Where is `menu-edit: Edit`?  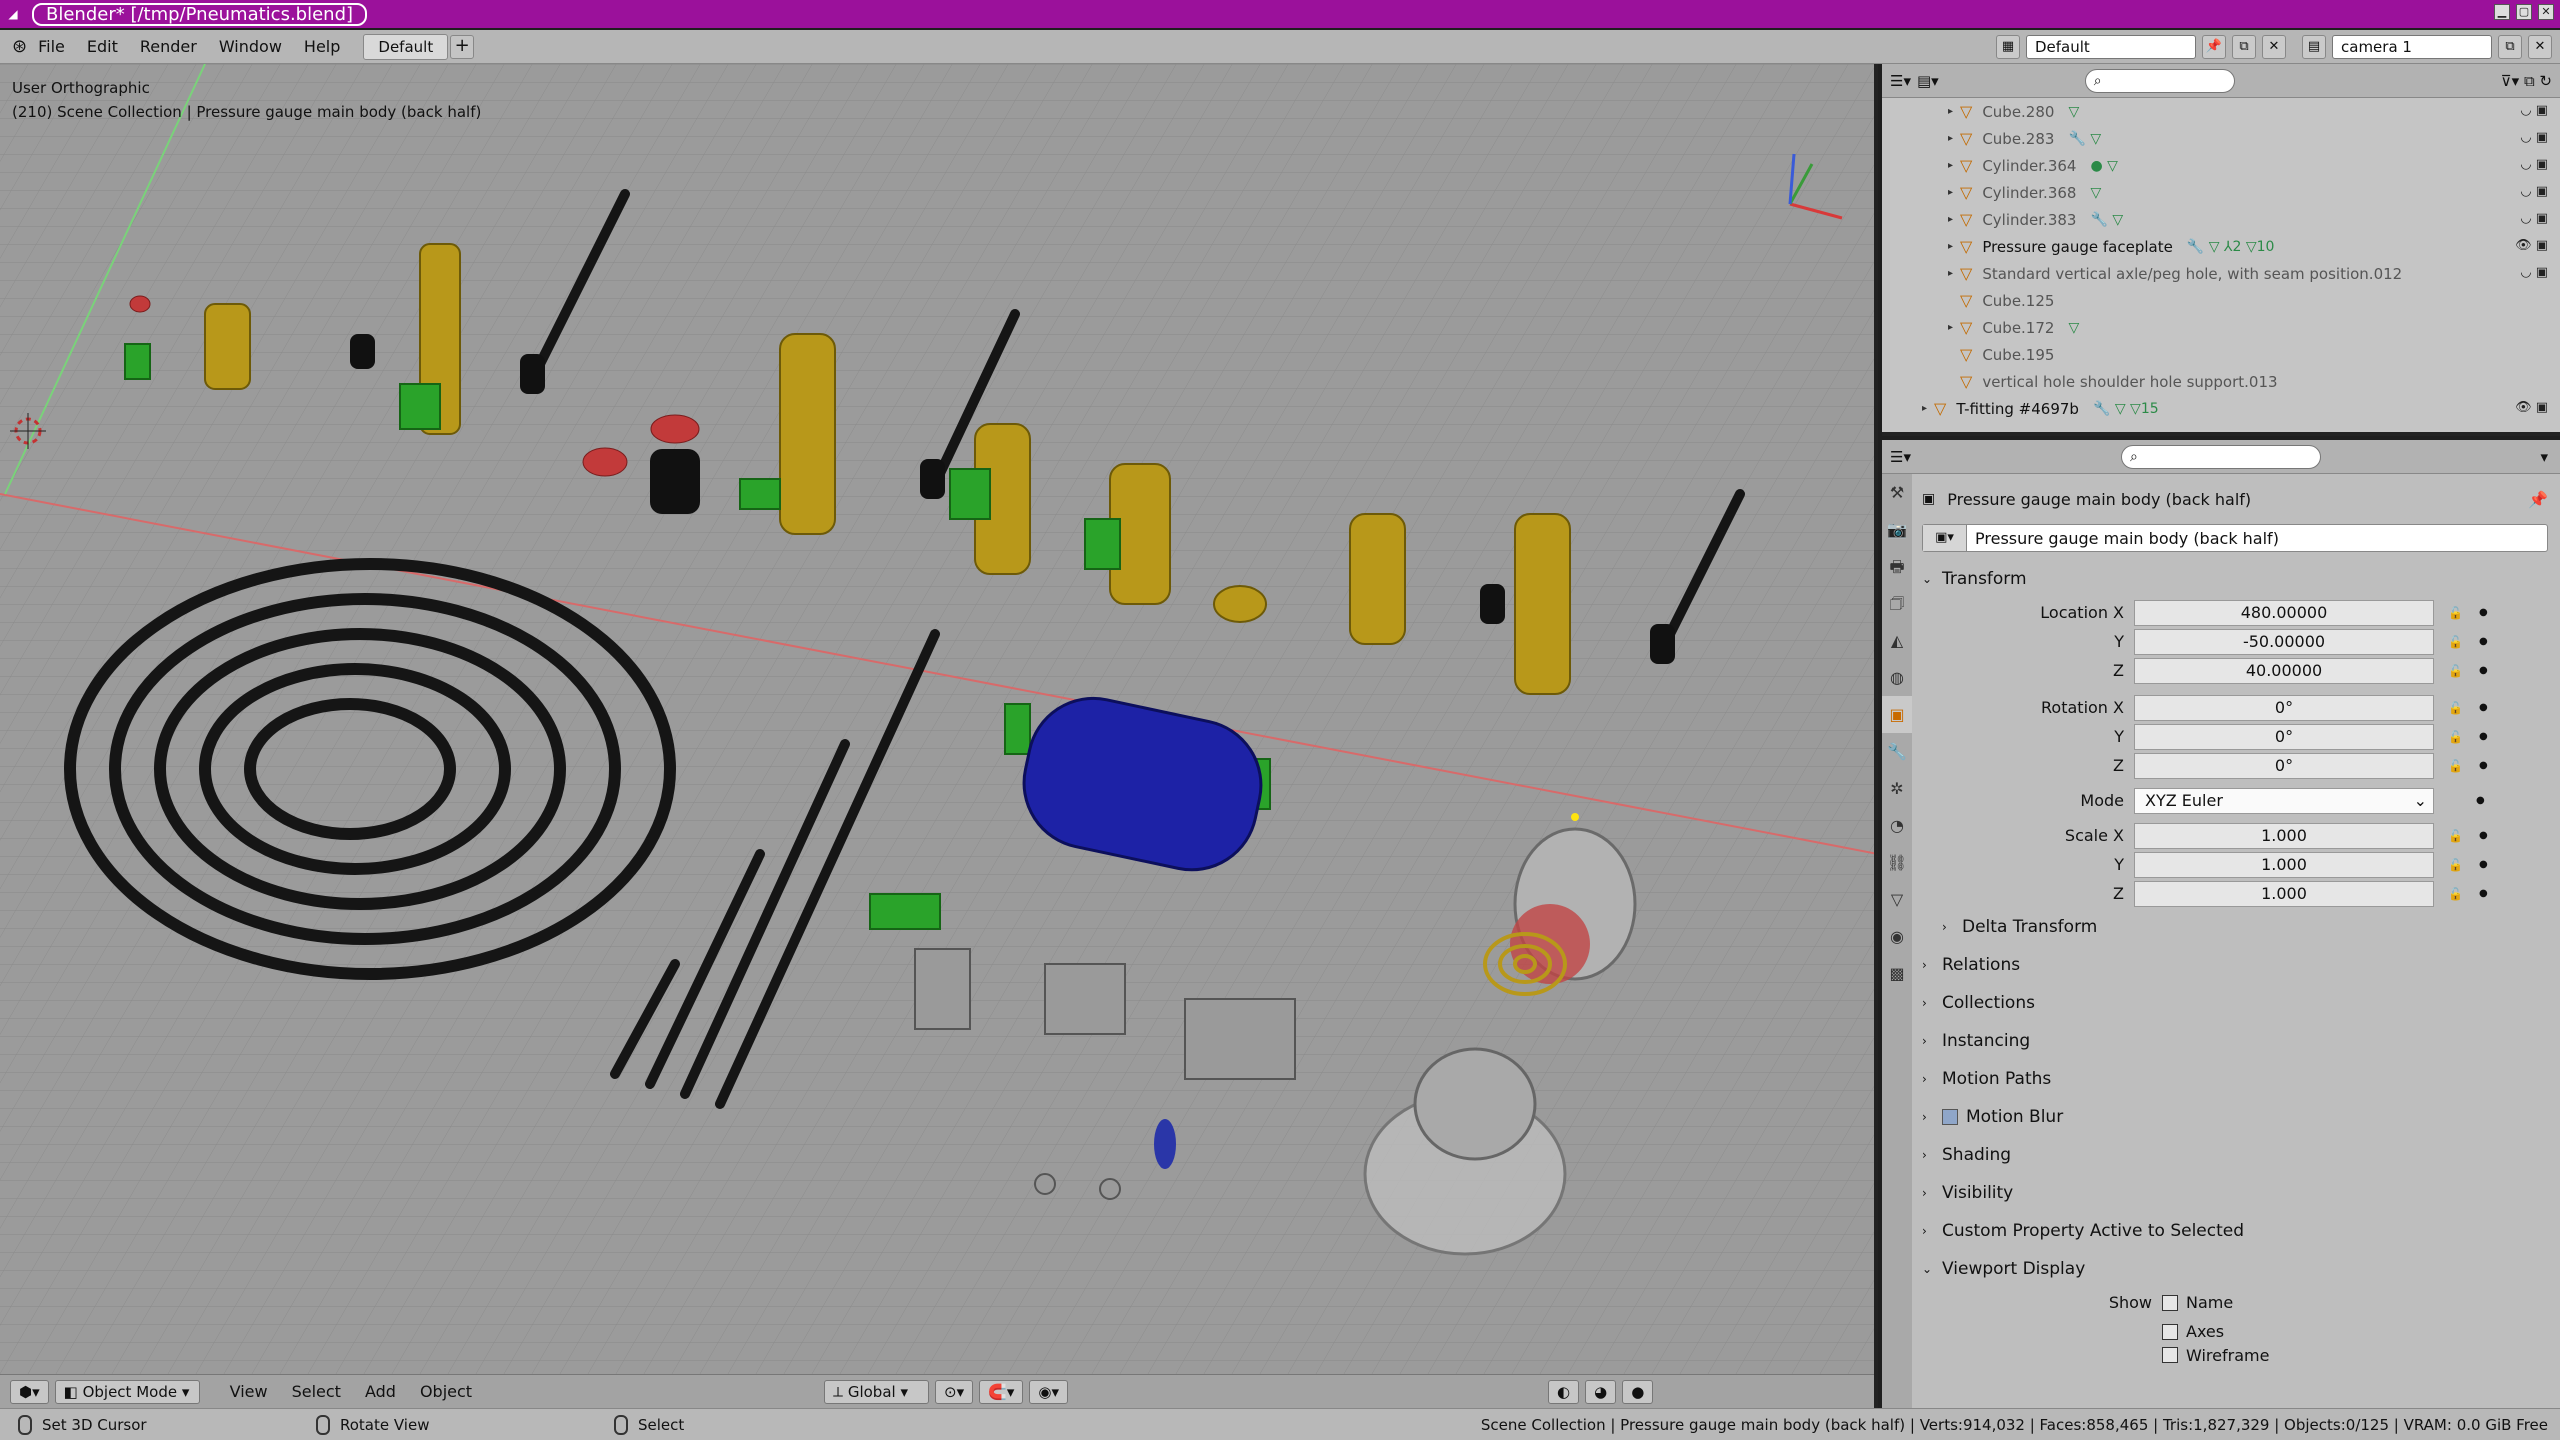
menu-edit: Edit is located at coordinates (102, 46).